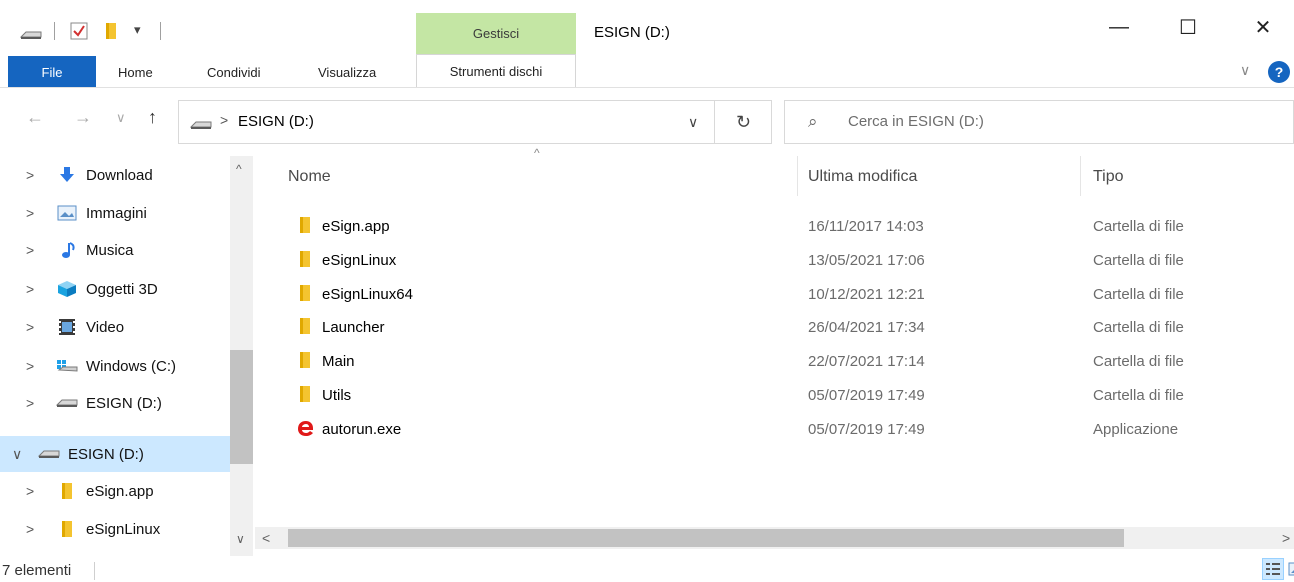  What do you see at coordinates (706, 538) in the screenshot?
I see `horizontal-scroll-thumb` at bounding box center [706, 538].